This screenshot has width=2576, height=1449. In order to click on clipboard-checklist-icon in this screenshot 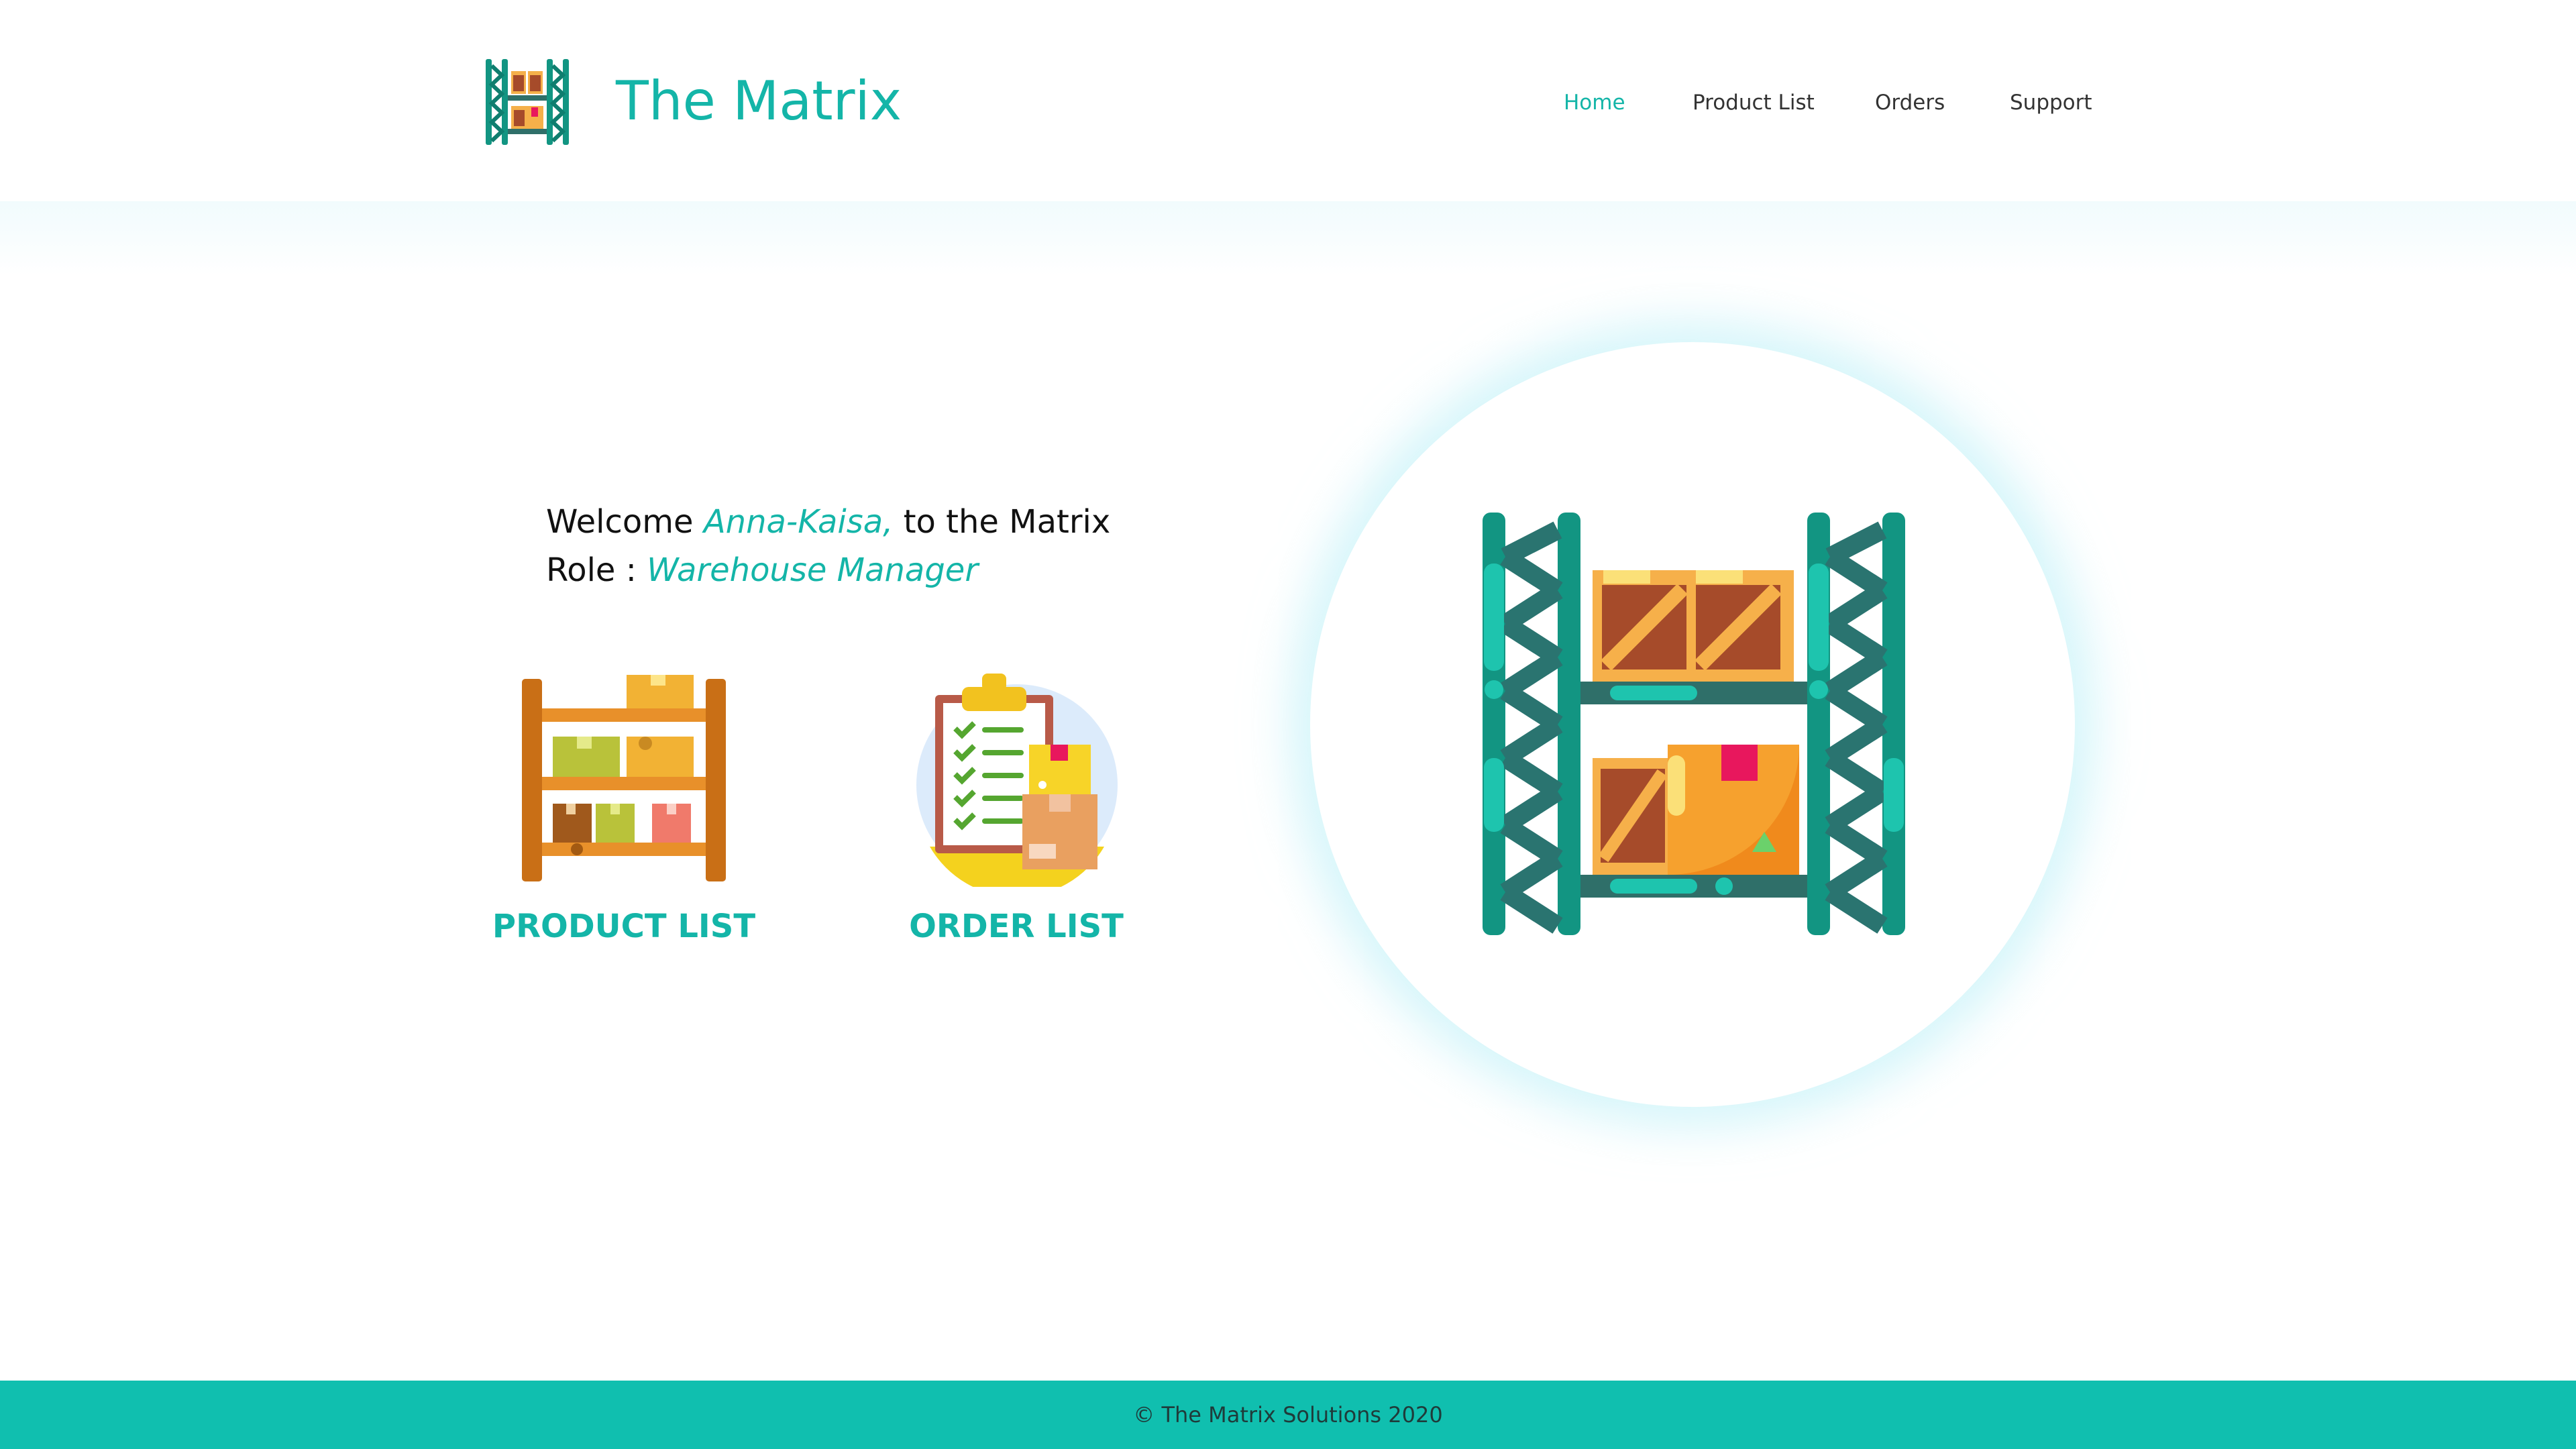, I will do `click(1017, 779)`.